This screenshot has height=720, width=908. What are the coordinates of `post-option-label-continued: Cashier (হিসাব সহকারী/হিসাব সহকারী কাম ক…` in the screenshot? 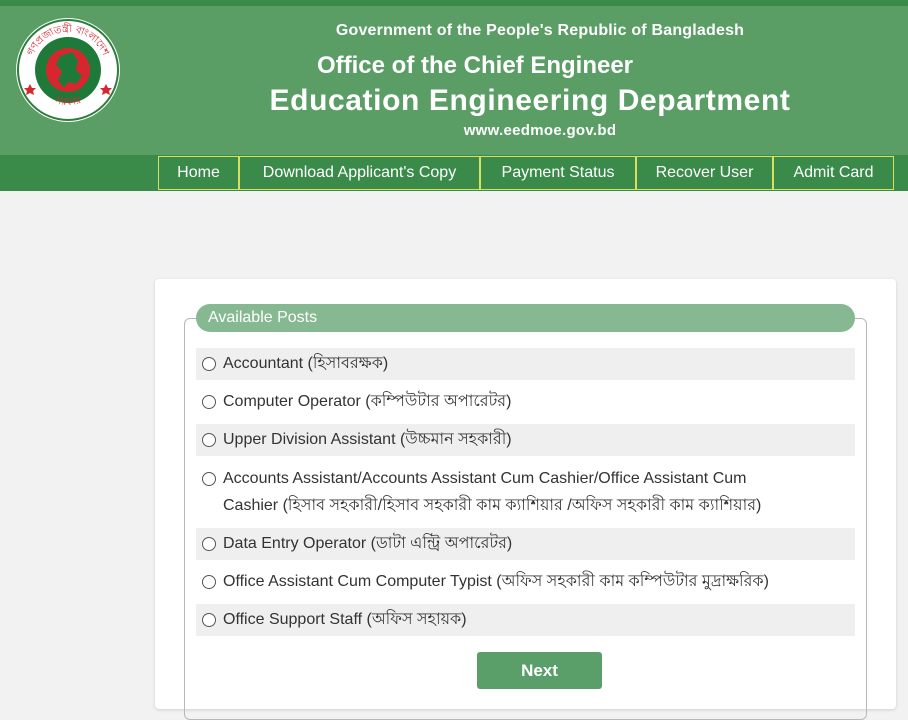 It's located at (492, 505).